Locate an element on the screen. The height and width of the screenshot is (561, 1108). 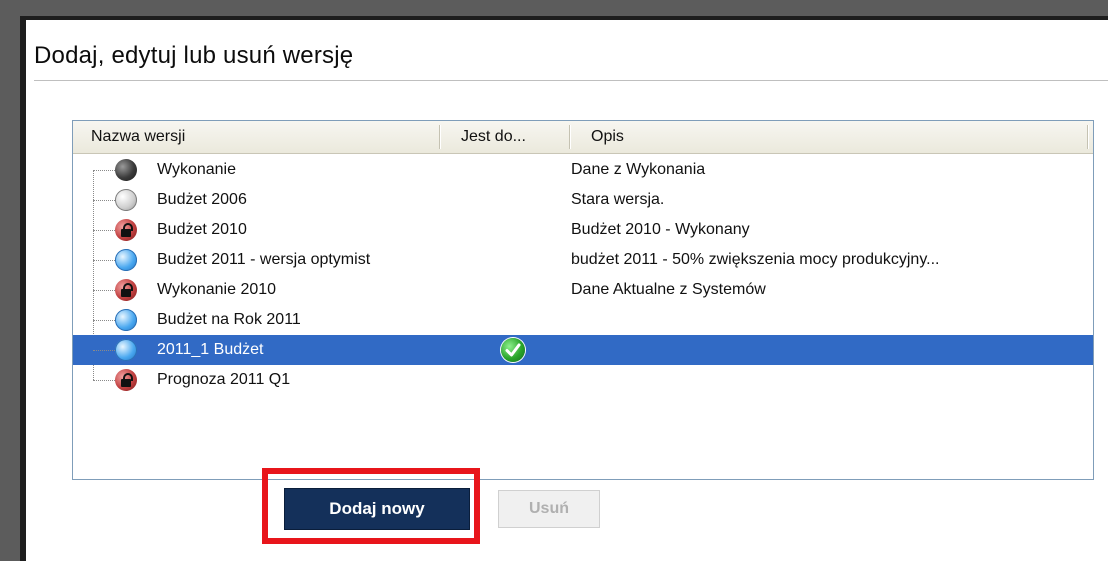
version-description: Budżet 2010 - Wykonany is located at coordinates (660, 229).